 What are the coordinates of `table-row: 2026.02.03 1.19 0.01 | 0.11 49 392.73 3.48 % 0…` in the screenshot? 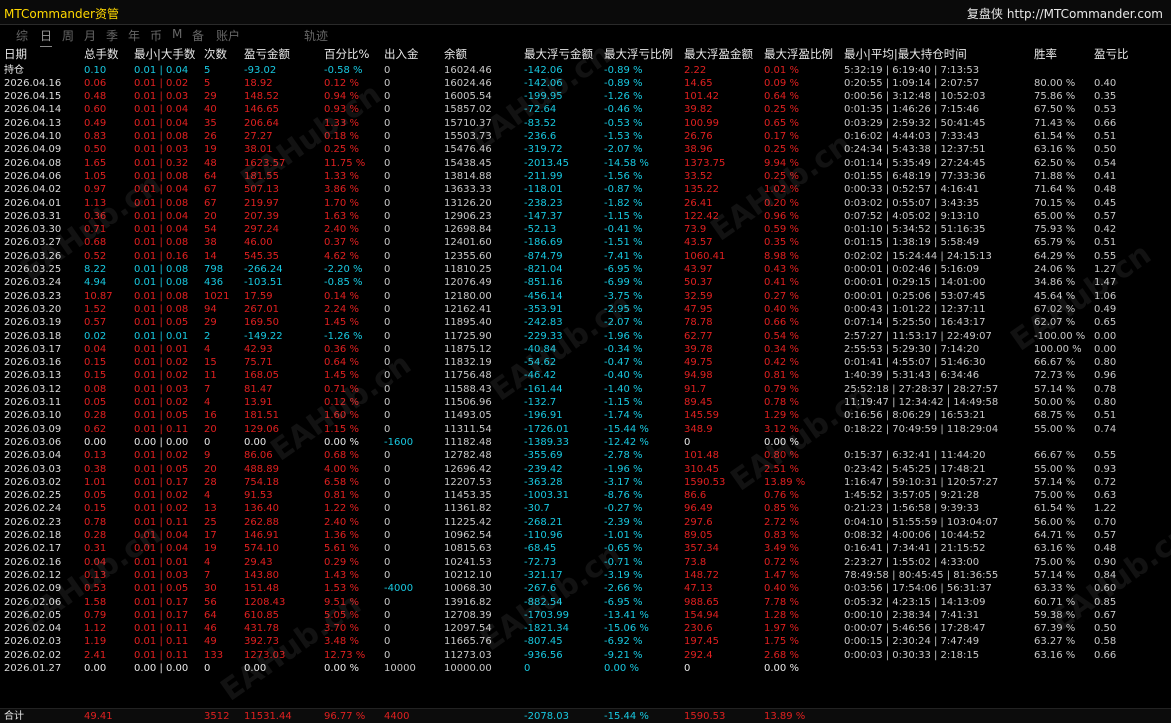 It's located at (585, 641).